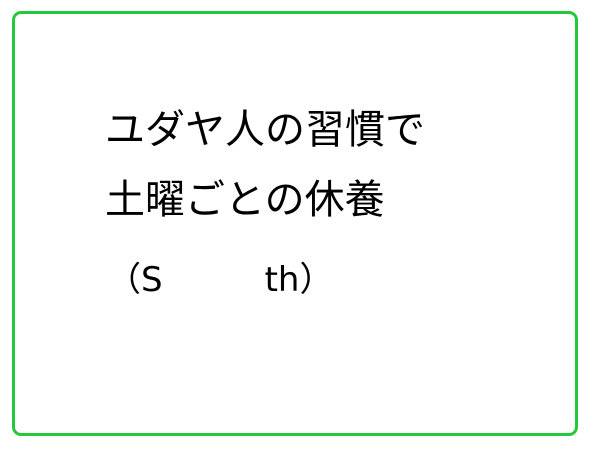  Describe the element at coordinates (220, 280) in the screenshot. I see `card-text-line-3-hint: （S th）` at that location.